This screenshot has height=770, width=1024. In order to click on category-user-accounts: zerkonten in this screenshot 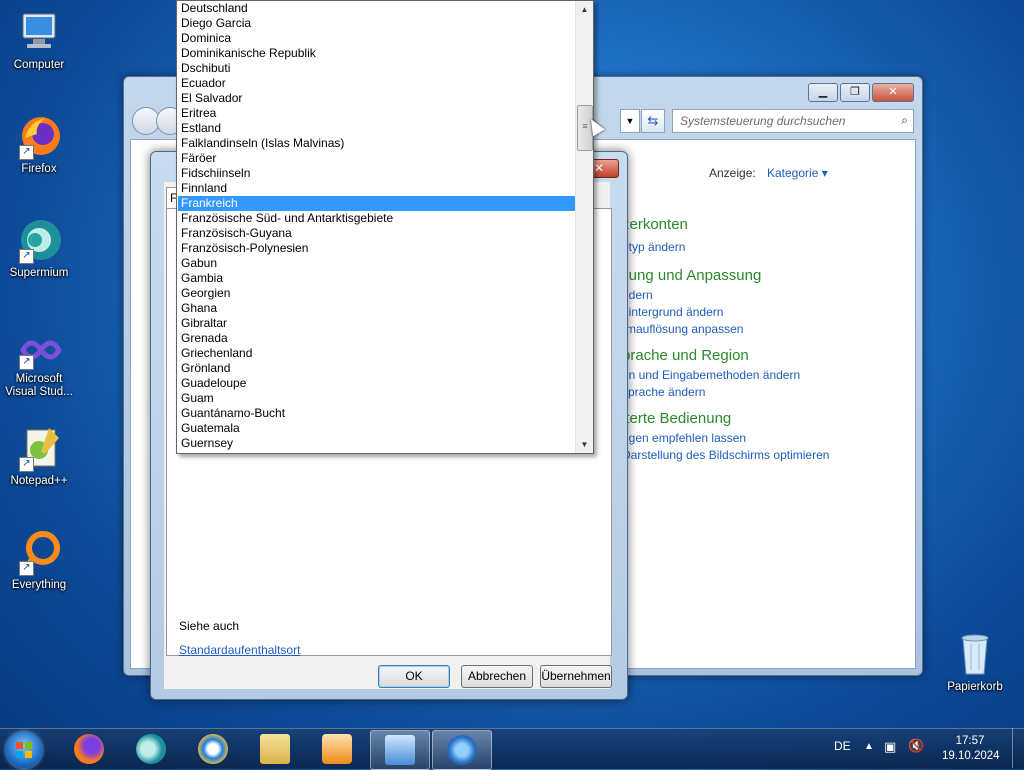, I will do `click(655, 224)`.